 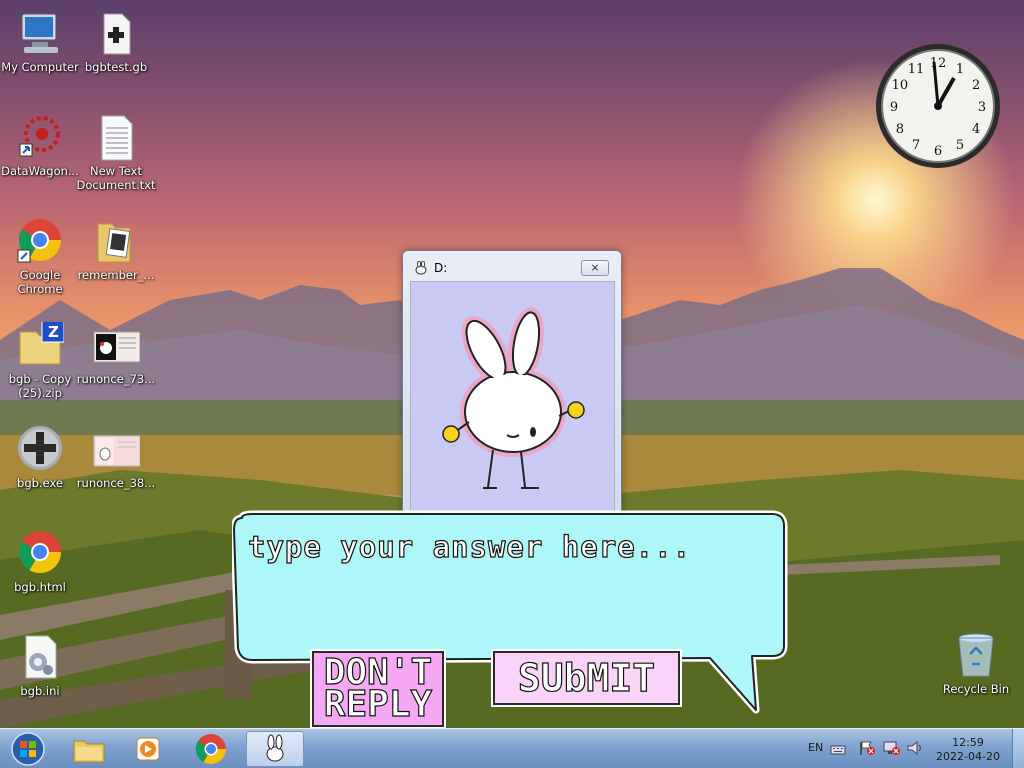 I want to click on desktop-icon-bgb-exe: bgb.exe, so click(x=40, y=458).